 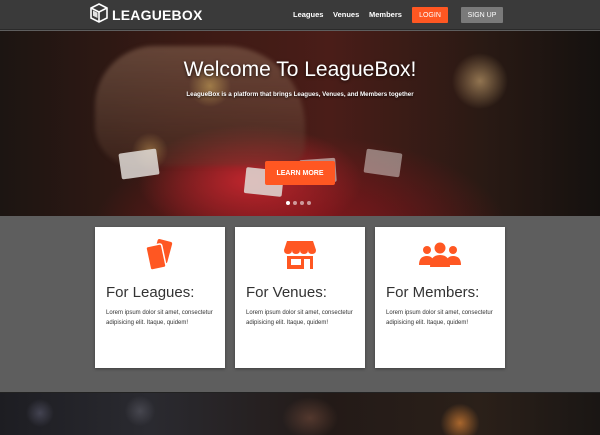 I want to click on feature-title: For Venues:, so click(x=286, y=292).